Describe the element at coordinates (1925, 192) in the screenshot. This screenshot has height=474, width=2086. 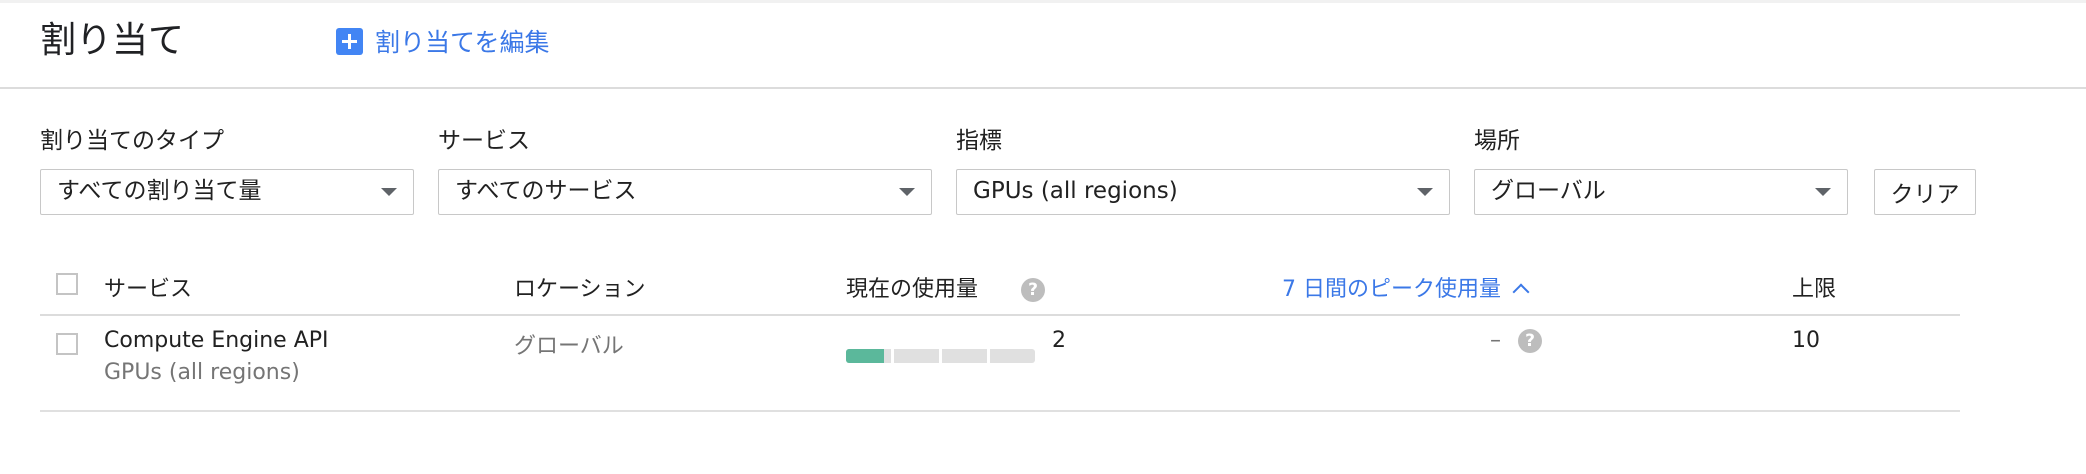
I see `clear-button: クリア` at that location.